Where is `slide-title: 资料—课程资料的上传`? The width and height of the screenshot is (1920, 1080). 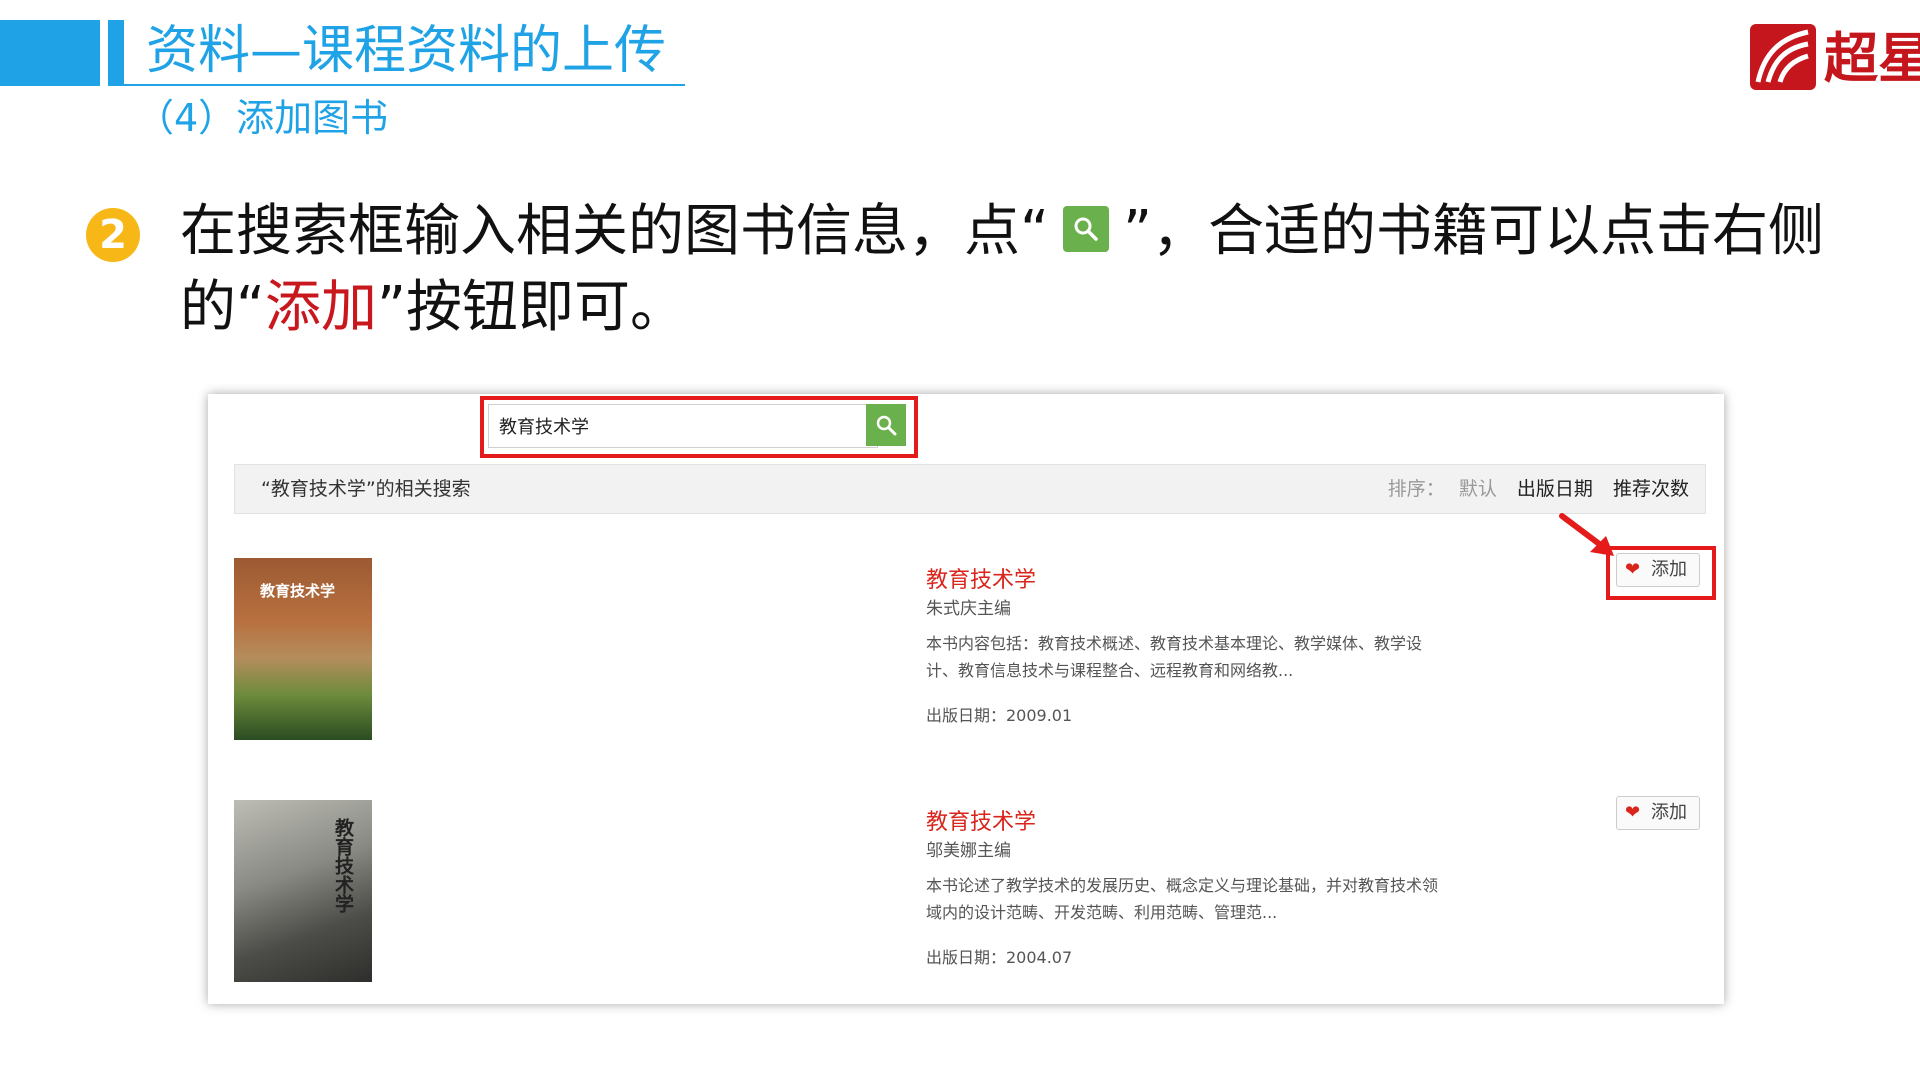
slide-title: 资料—课程资料的上传 is located at coordinates (406, 51).